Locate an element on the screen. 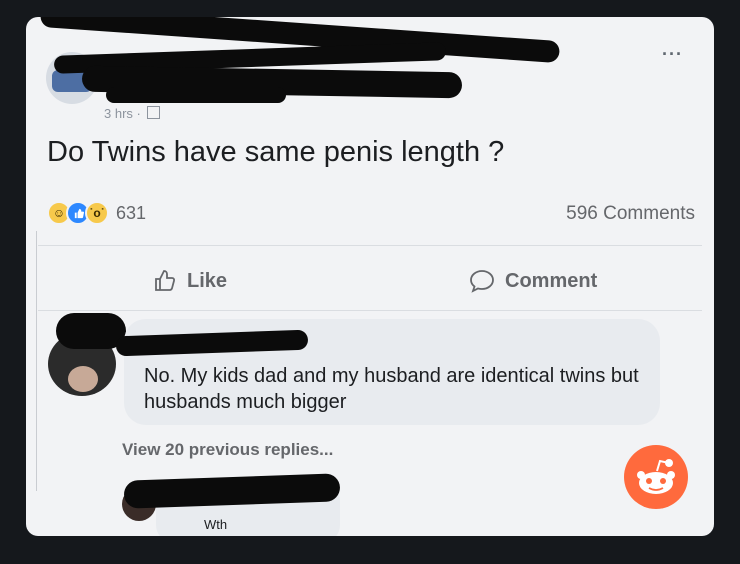 The image size is (740, 564). reaction-count: 631 is located at coordinates (131, 212).